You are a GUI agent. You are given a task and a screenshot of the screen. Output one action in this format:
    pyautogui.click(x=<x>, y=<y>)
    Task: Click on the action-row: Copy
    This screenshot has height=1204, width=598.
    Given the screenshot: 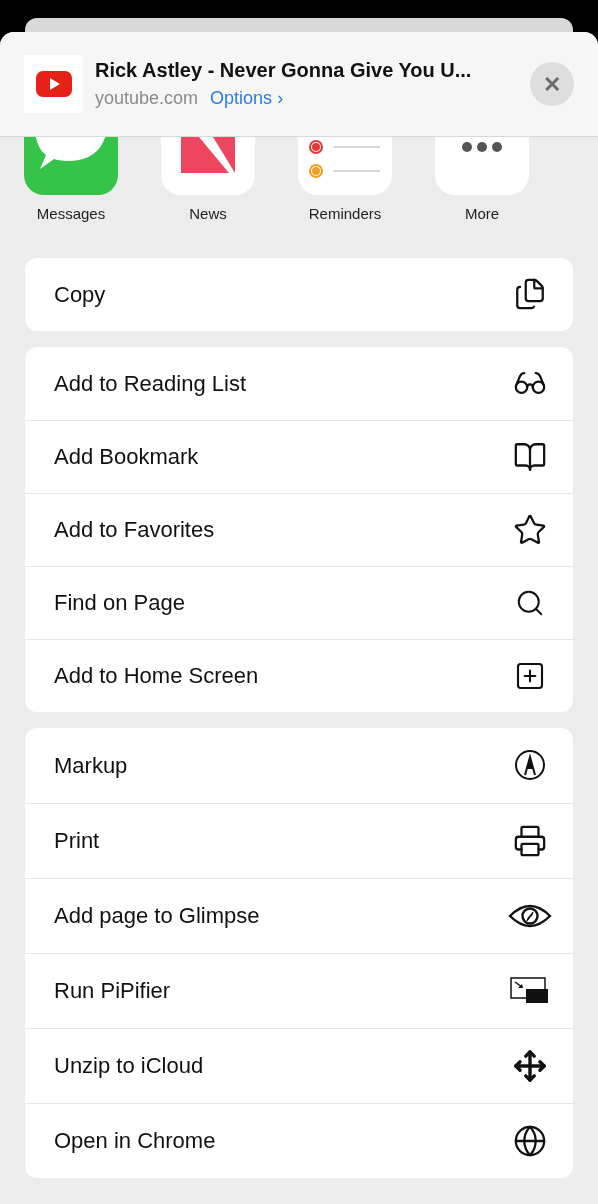 What is the action you would take?
    pyautogui.click(x=299, y=294)
    